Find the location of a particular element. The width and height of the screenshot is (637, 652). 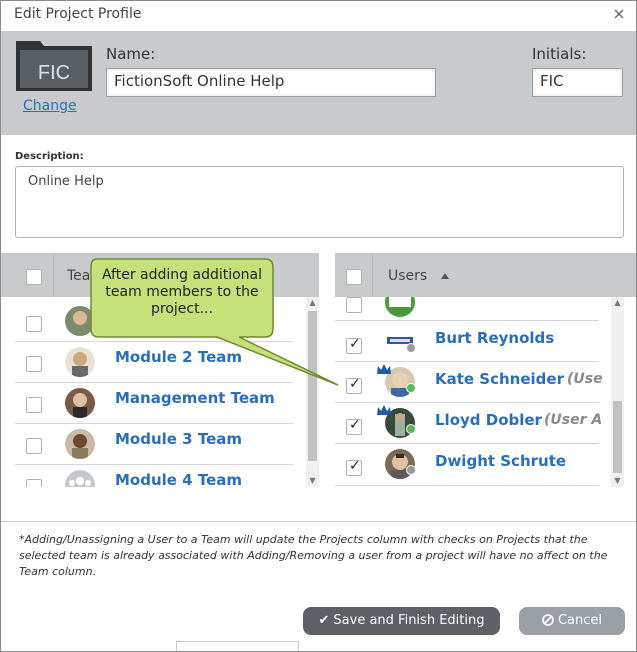

initials-label: Initials: is located at coordinates (559, 54).